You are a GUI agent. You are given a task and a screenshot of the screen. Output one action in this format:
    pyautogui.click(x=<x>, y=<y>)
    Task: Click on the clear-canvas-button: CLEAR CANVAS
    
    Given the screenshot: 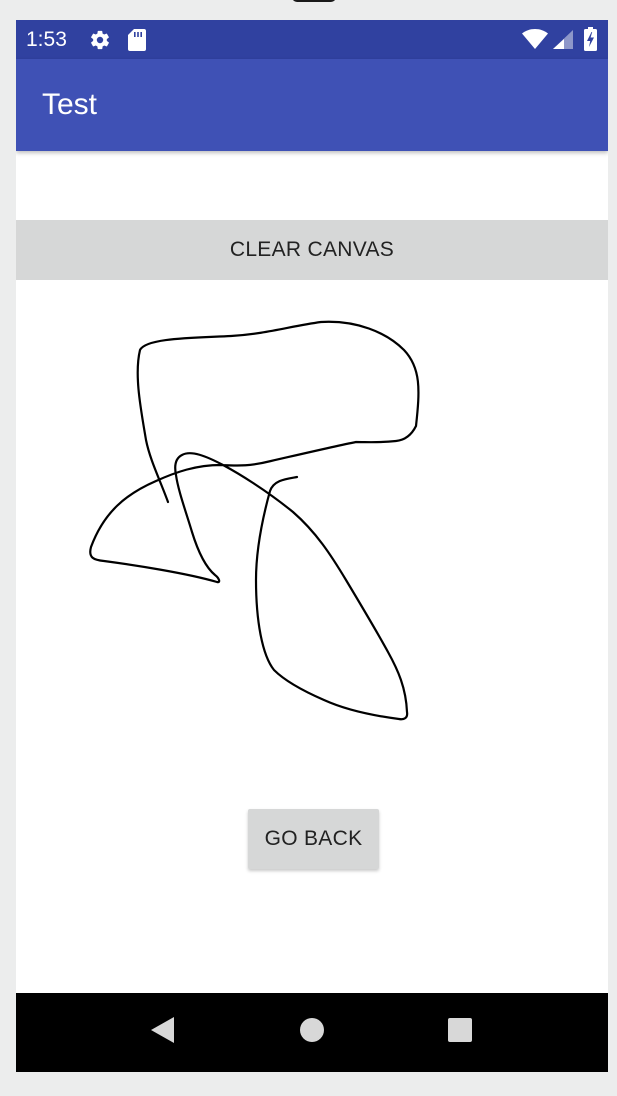 What is the action you would take?
    pyautogui.click(x=312, y=250)
    